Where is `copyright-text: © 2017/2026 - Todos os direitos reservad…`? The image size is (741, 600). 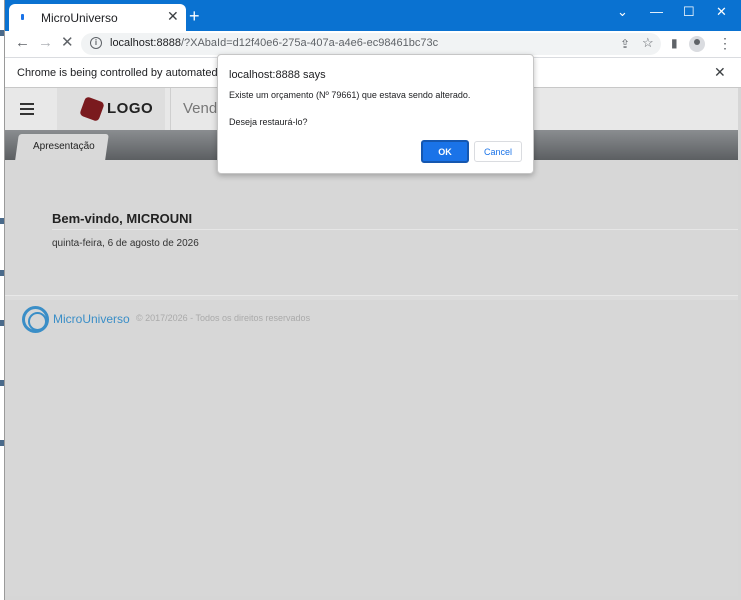
copyright-text: © 2017/2026 - Todos os direitos reservad… is located at coordinates (223, 318).